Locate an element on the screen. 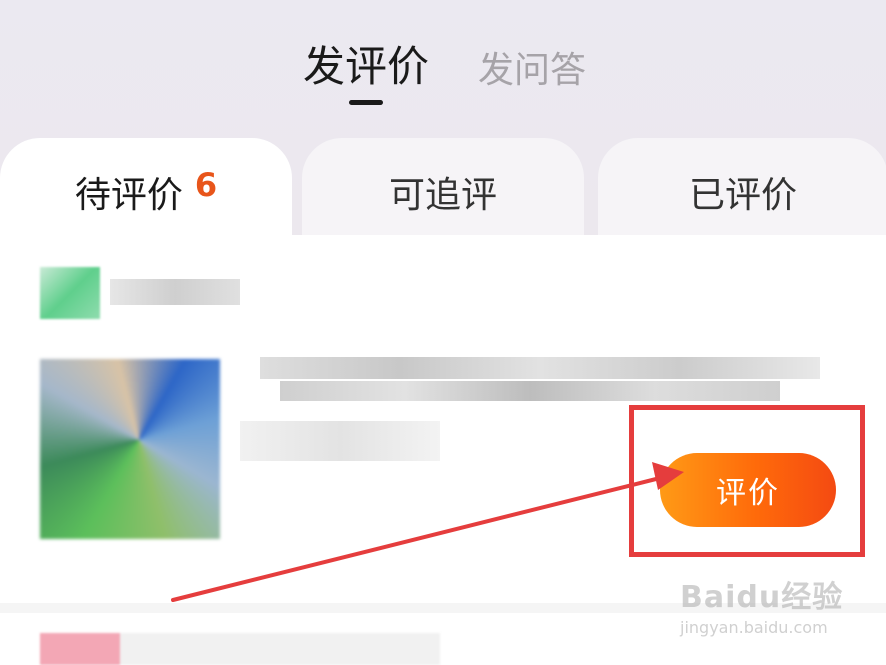 This screenshot has width=886, height=665. product-thumbnail is located at coordinates (130, 449).